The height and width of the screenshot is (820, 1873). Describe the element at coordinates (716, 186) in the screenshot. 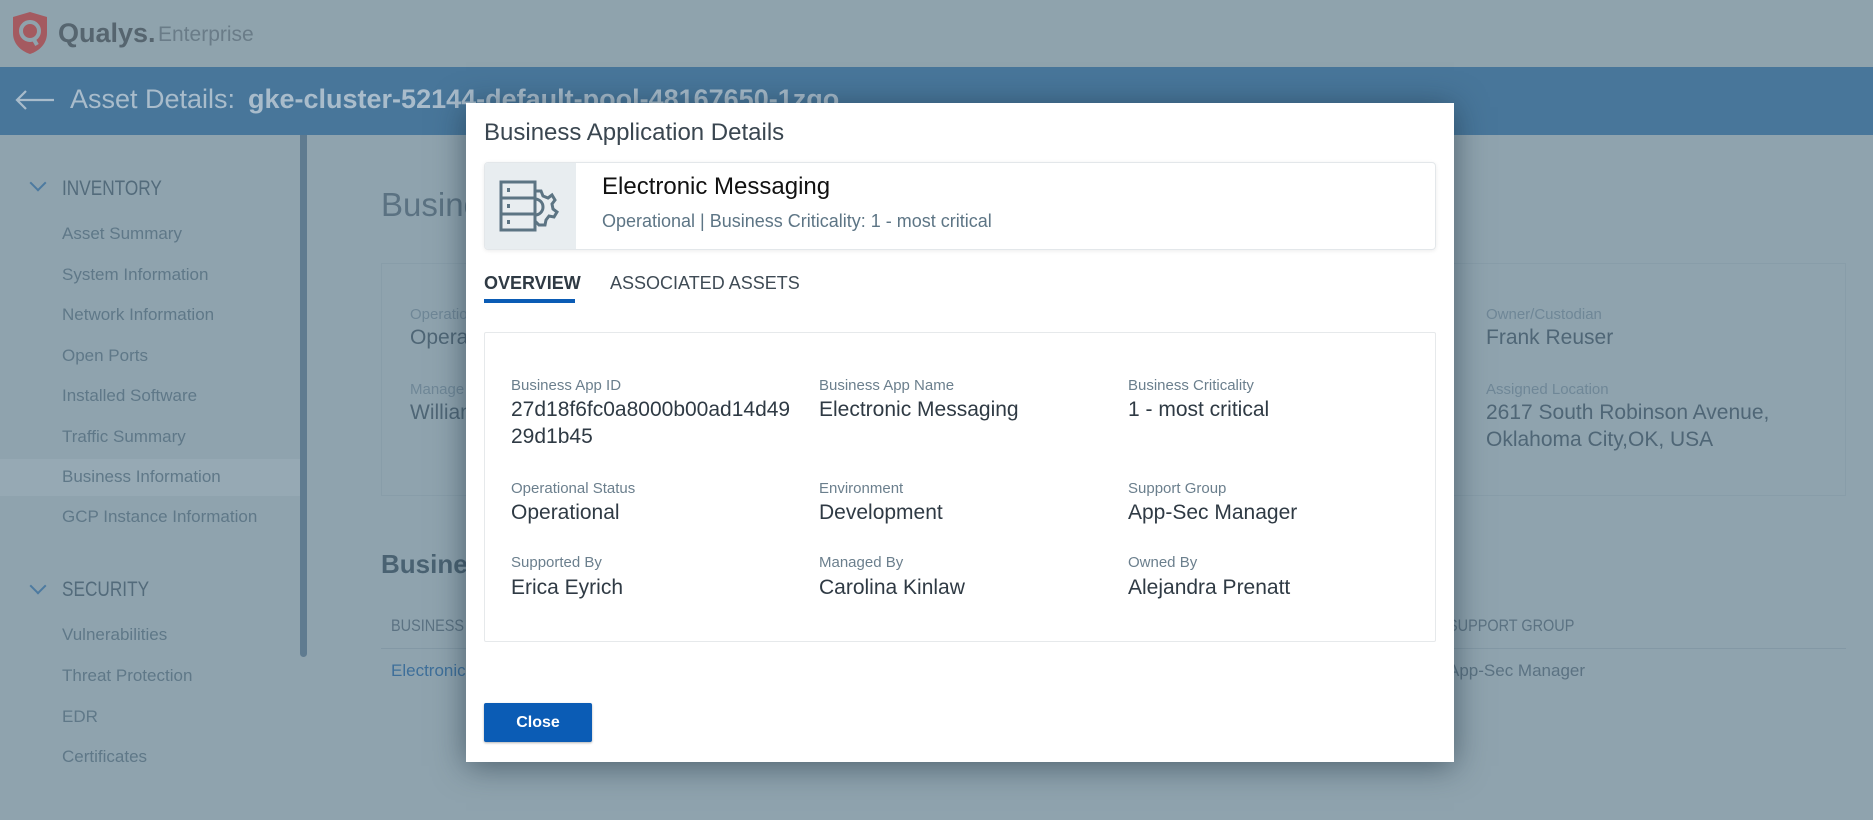

I see `app-name: Electronic Messaging` at that location.